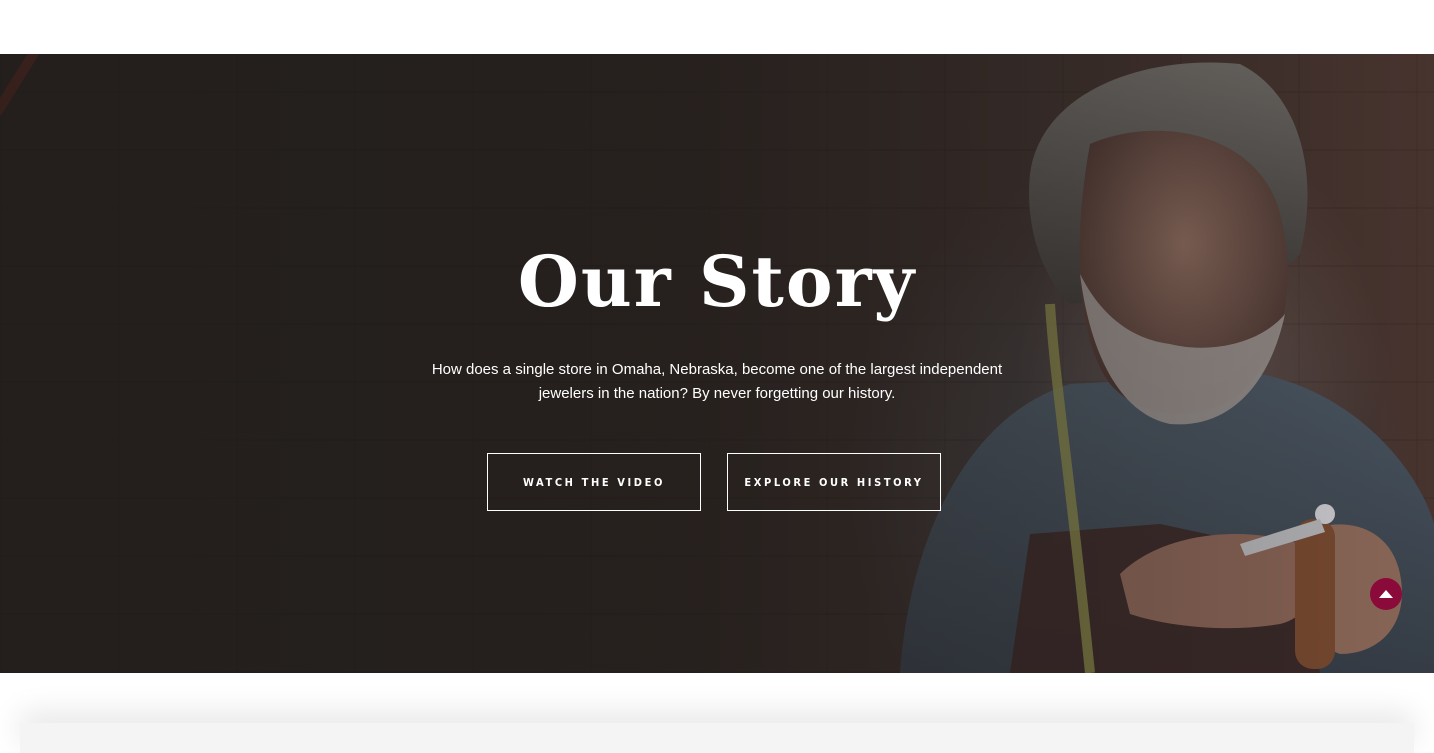  What do you see at coordinates (834, 482) in the screenshot?
I see `explore-history-button: EXPLORE OUR HISTORY` at bounding box center [834, 482].